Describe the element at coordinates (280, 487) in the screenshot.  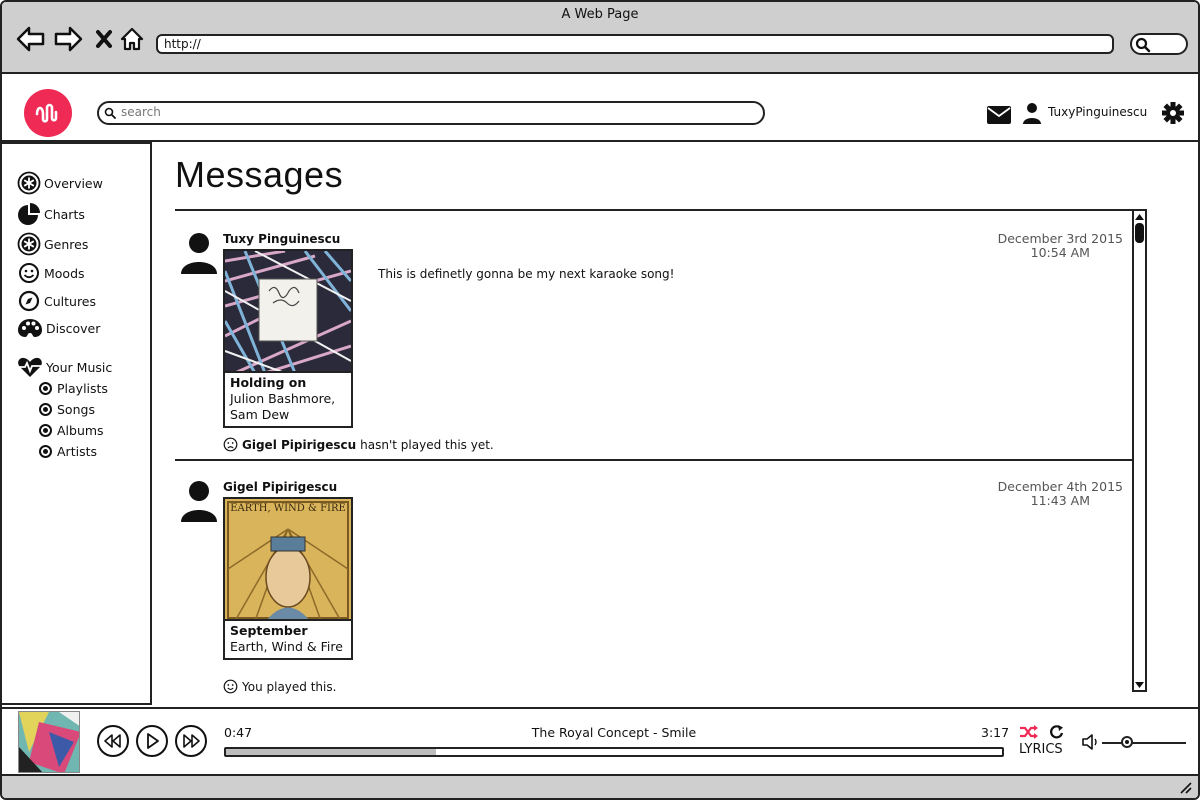
I see `message-sender: Gigel Pipirigescu` at that location.